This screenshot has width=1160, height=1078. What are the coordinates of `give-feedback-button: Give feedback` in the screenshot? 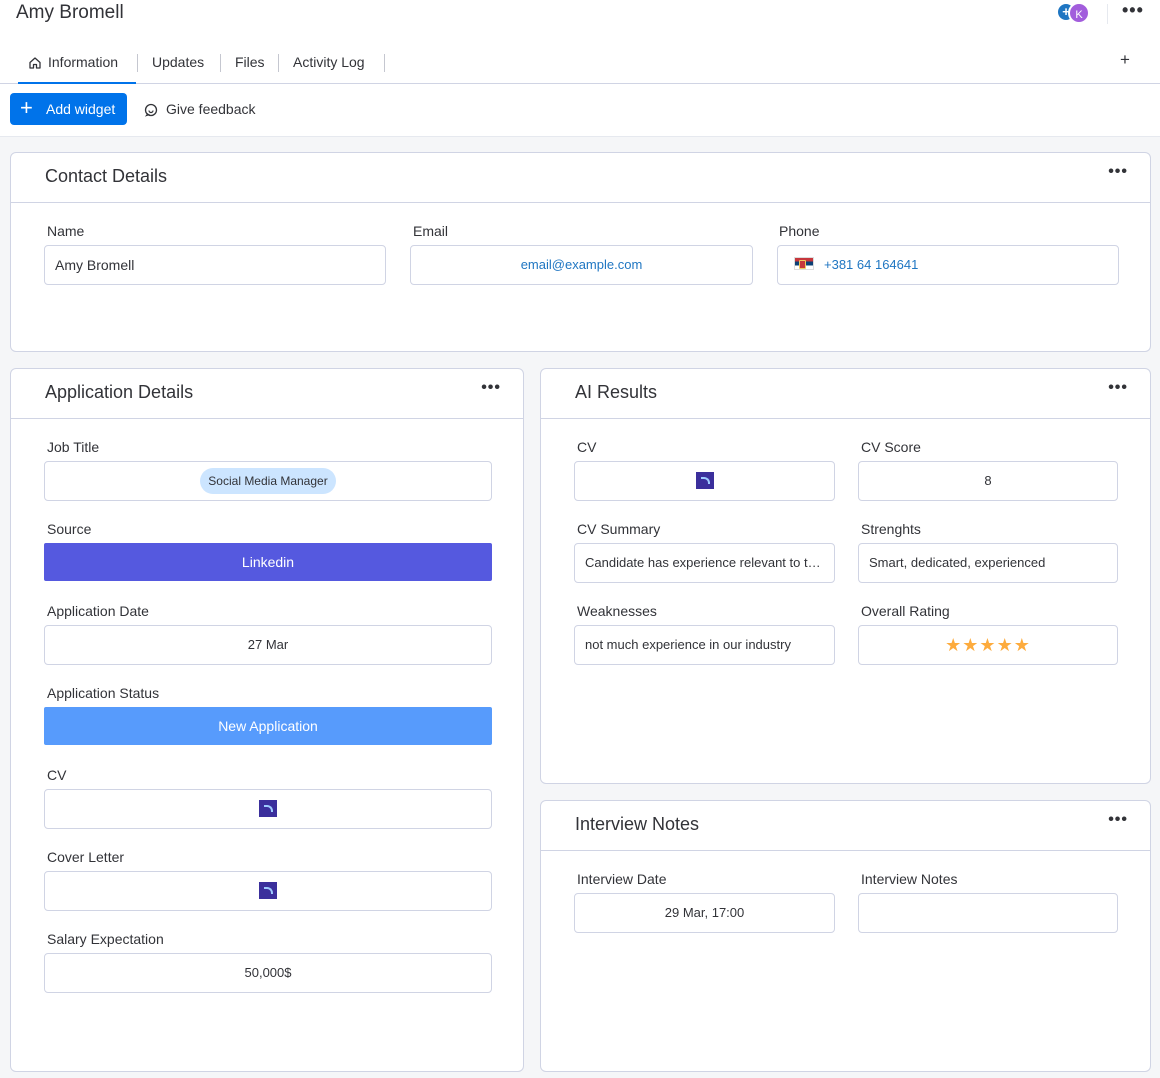 It's located at (200, 109).